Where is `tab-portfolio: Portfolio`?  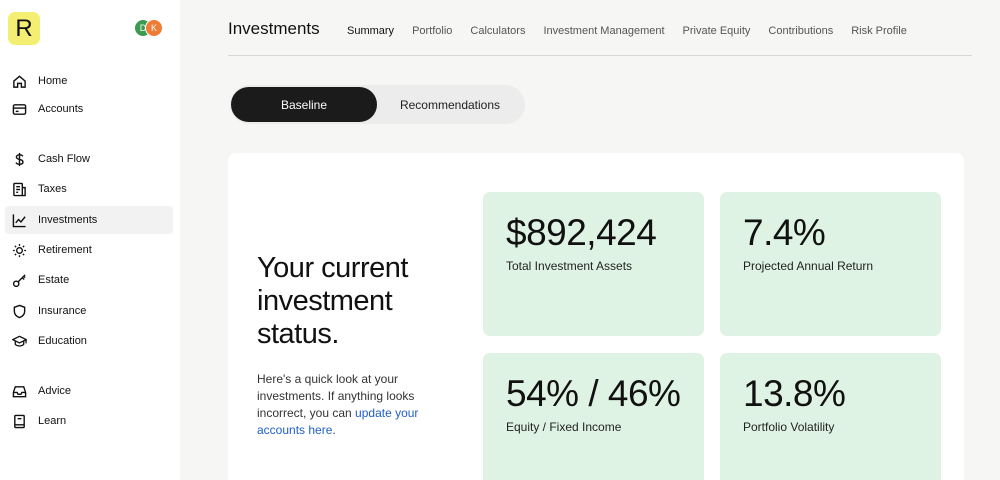
tab-portfolio: Portfolio is located at coordinates (432, 40).